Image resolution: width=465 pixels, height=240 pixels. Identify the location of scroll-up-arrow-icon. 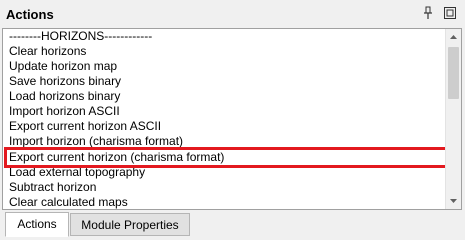
(453, 37).